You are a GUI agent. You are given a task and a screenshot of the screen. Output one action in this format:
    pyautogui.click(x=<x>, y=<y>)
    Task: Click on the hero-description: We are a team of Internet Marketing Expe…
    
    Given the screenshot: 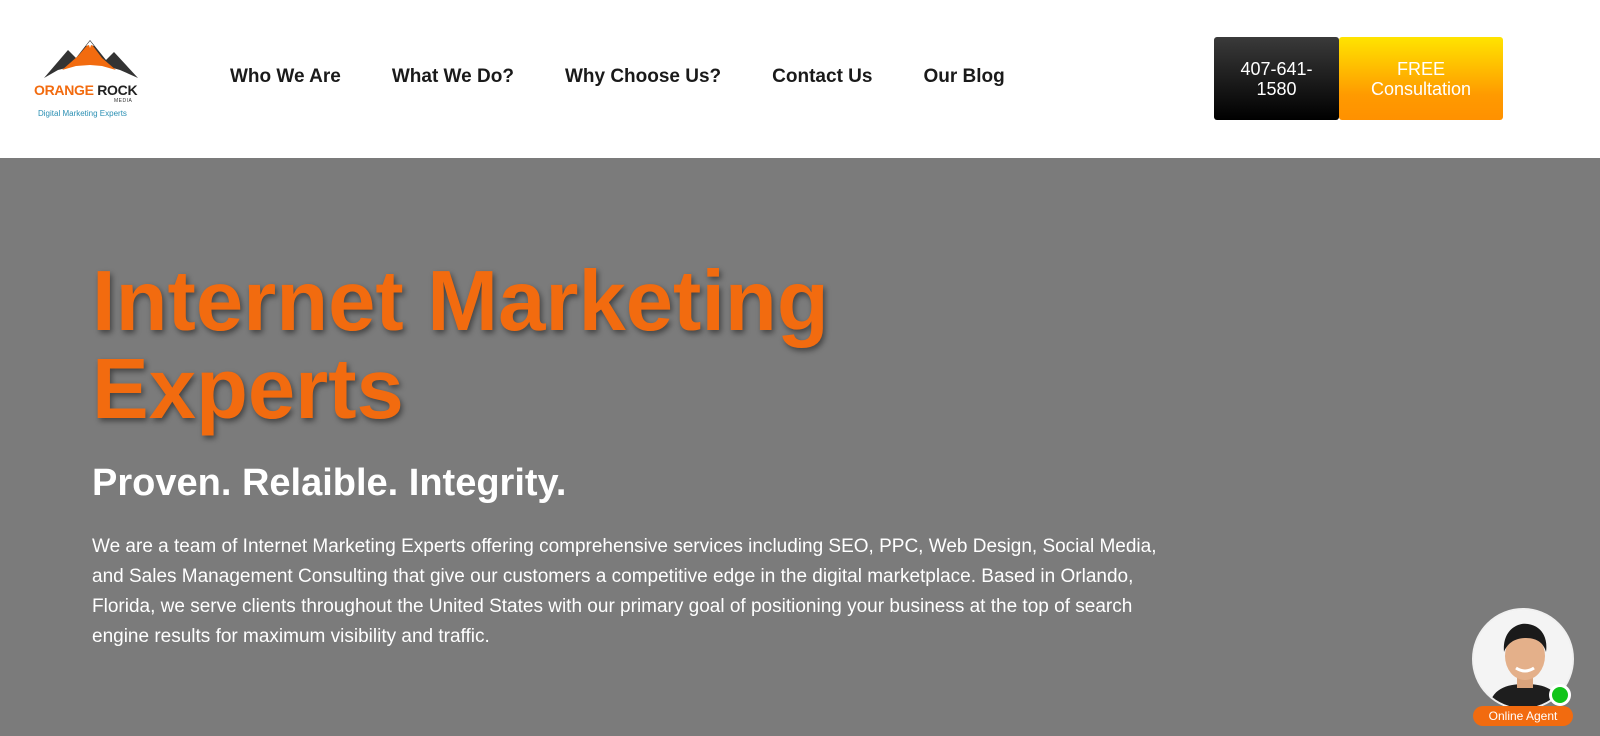 What is the action you would take?
    pyautogui.click(x=624, y=591)
    